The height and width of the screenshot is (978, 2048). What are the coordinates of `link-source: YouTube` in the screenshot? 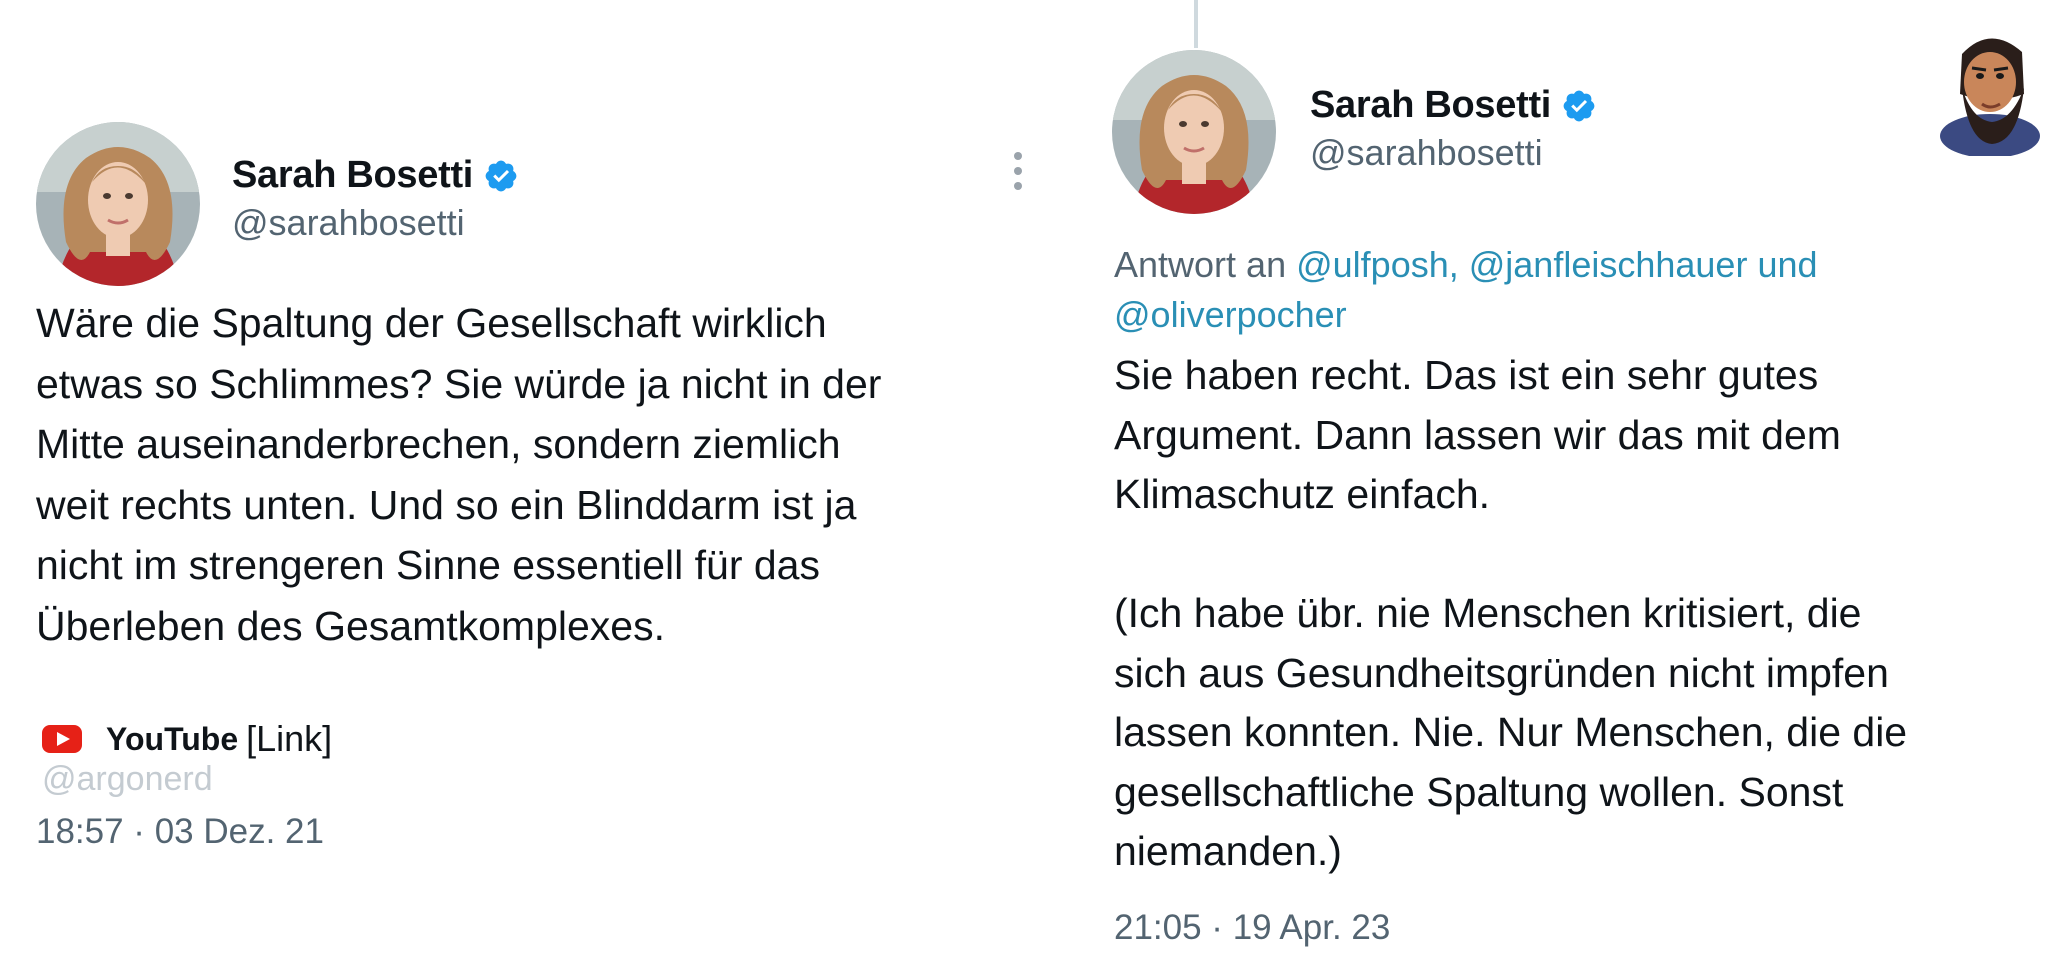 It's located at (172, 738).